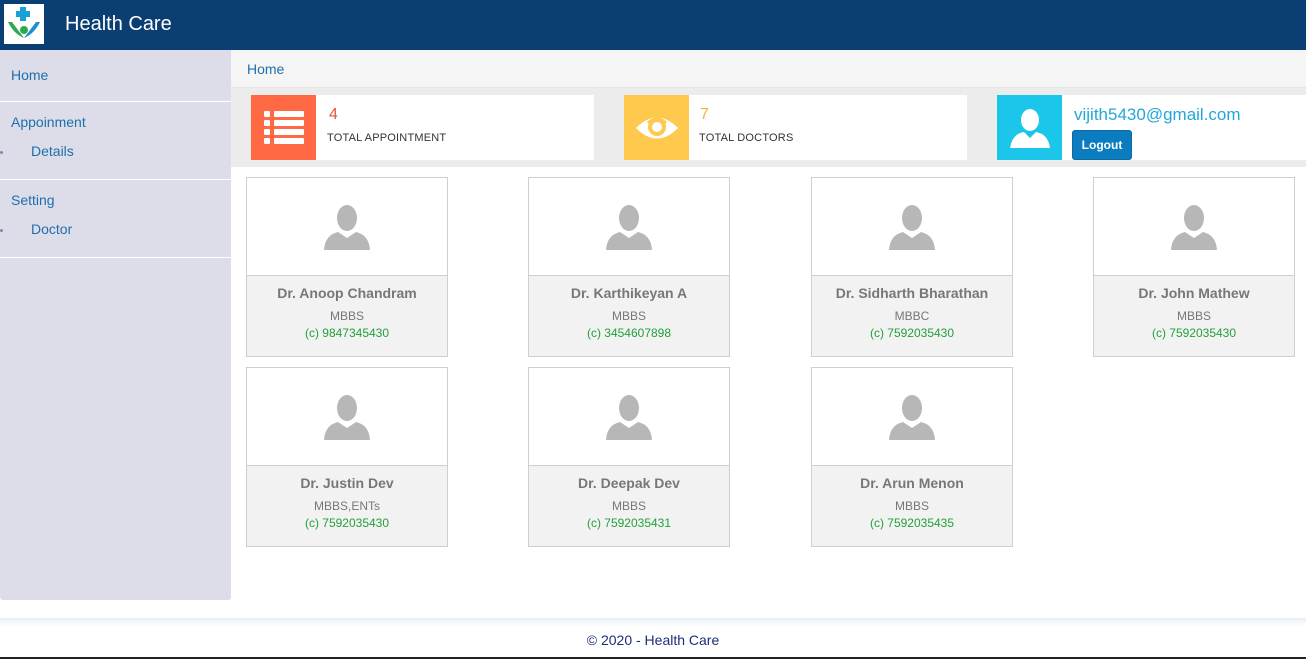 The height and width of the screenshot is (659, 1306). I want to click on sidebar-item-home: Home, so click(29, 75).